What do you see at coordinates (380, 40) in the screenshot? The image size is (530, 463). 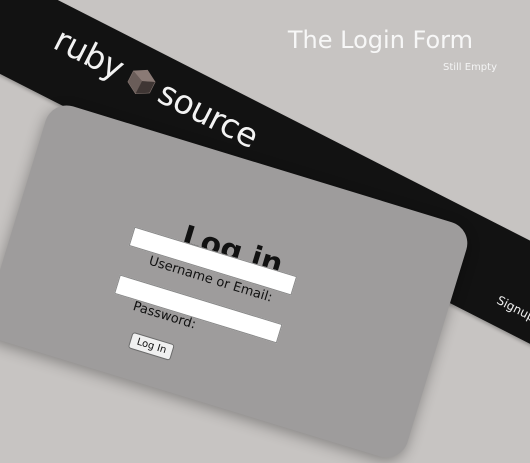 I see `page-title: The Login Form` at bounding box center [380, 40].